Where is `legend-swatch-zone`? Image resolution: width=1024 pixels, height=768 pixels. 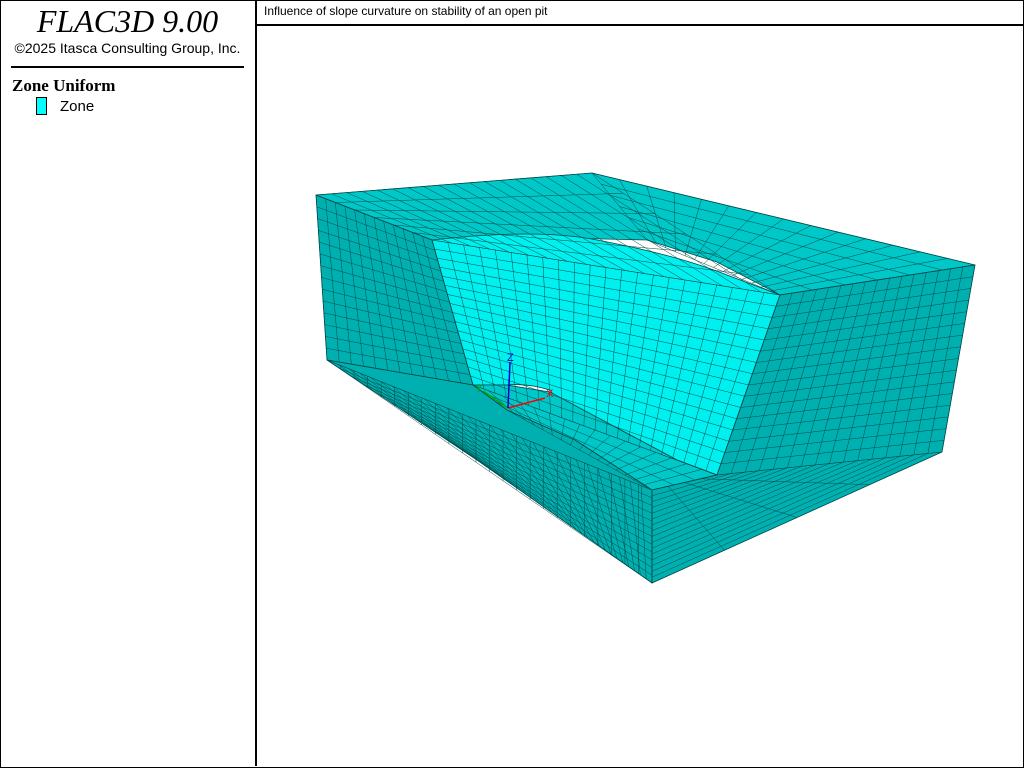
legend-swatch-zone is located at coordinates (41, 106).